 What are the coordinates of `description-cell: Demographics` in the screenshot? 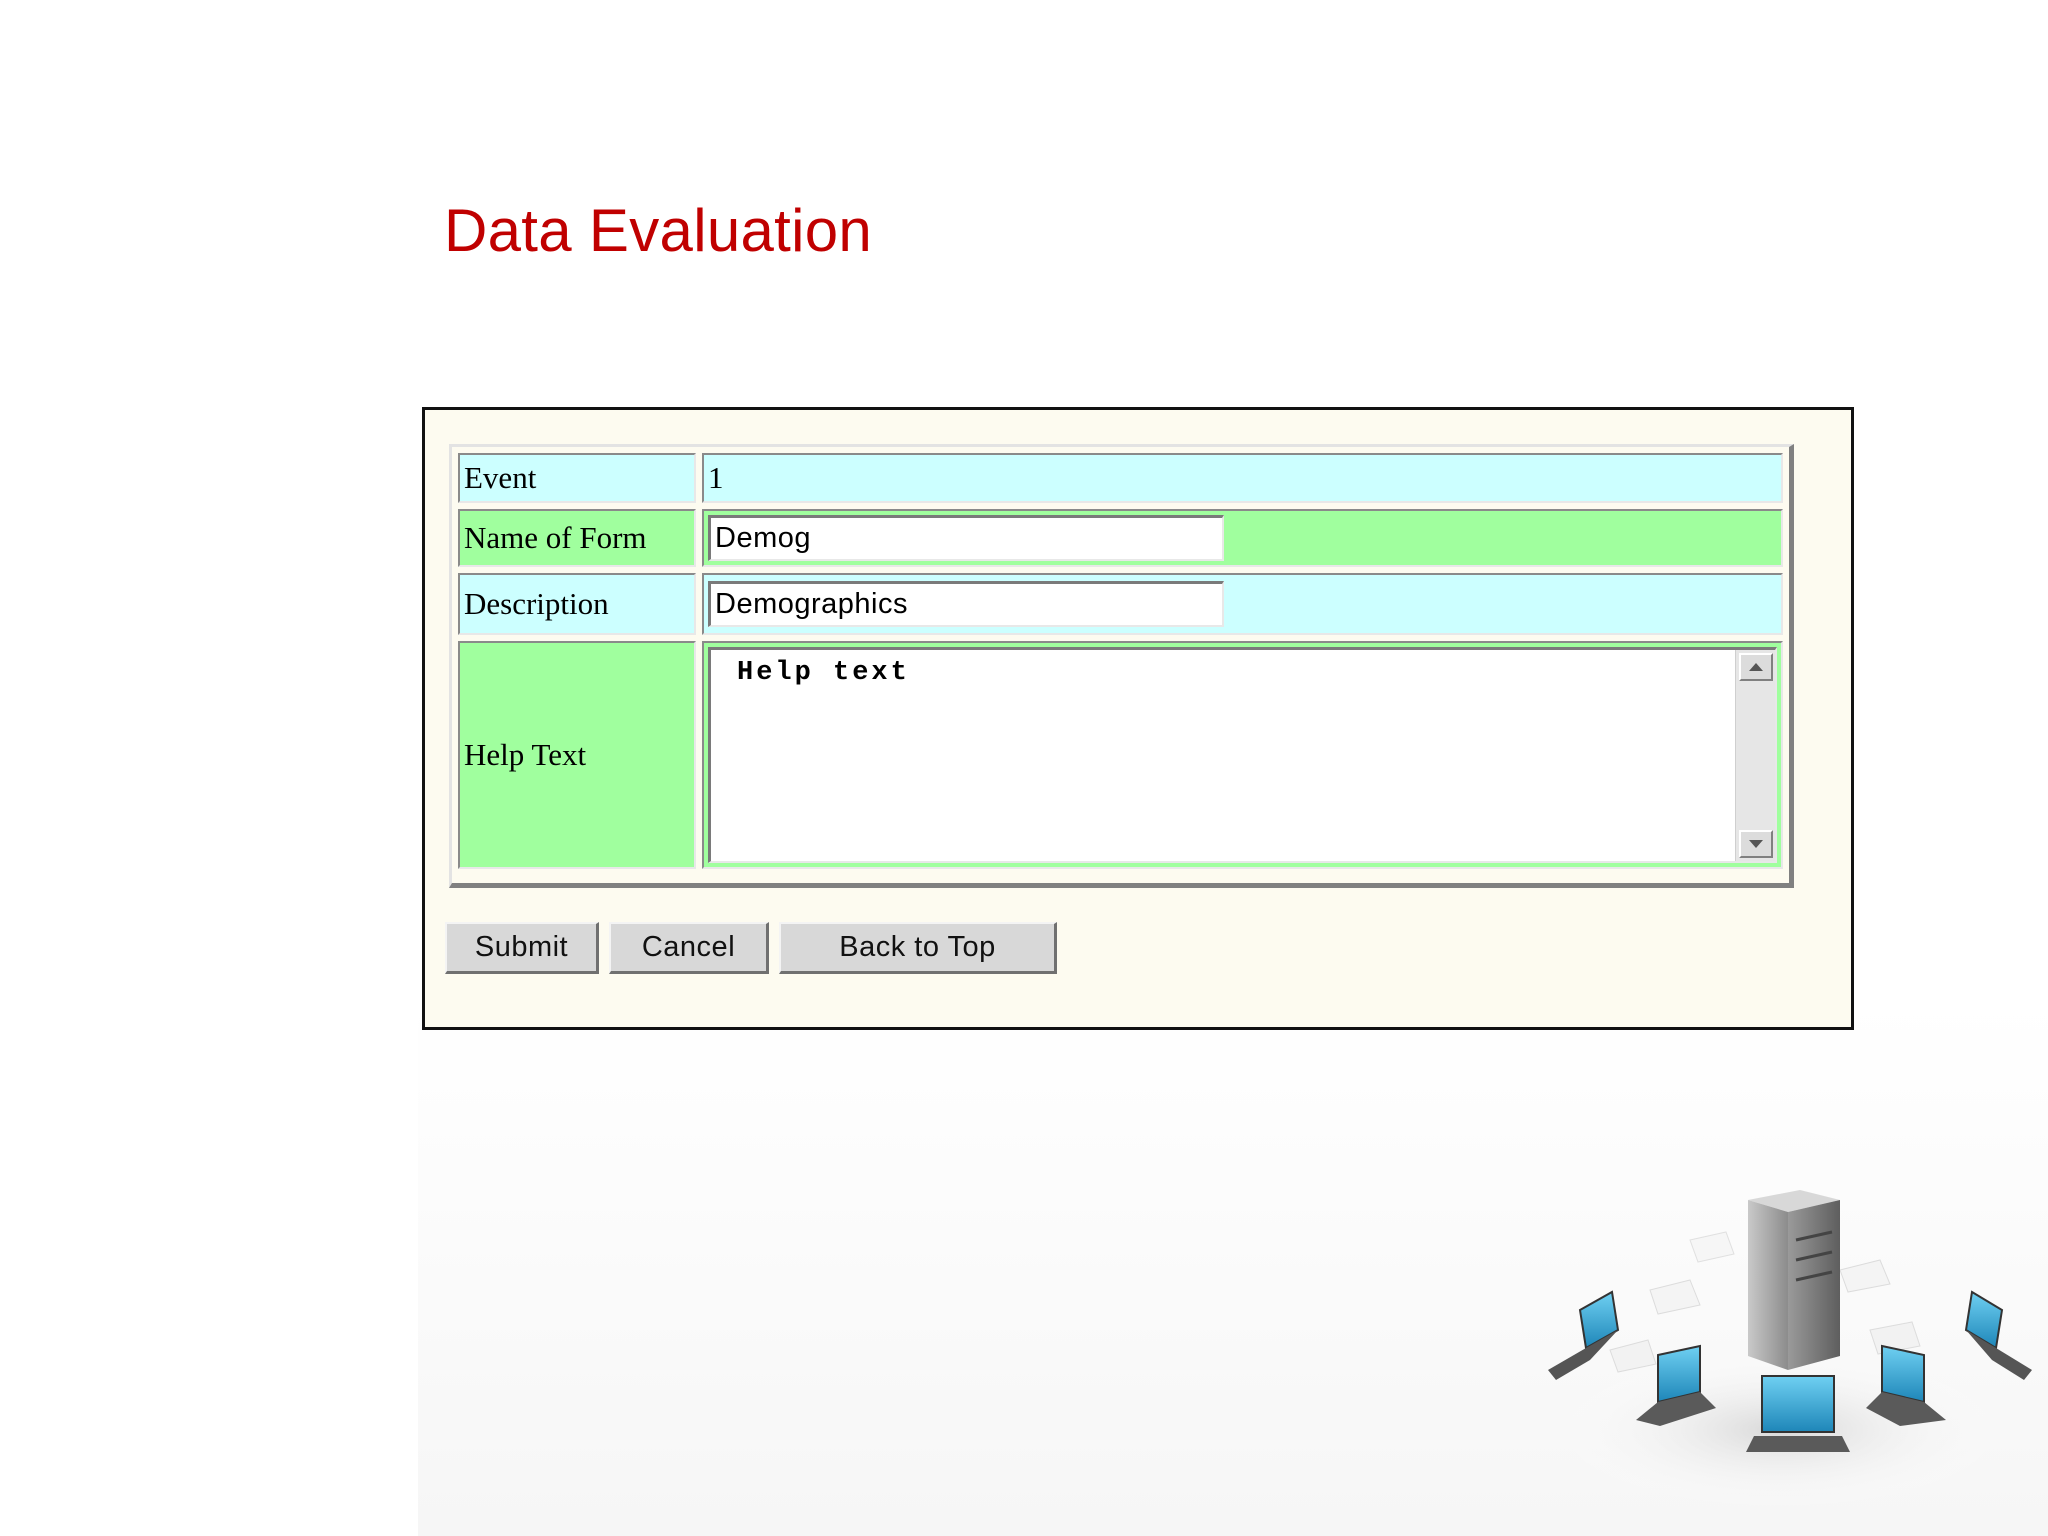 It's located at (1242, 604).